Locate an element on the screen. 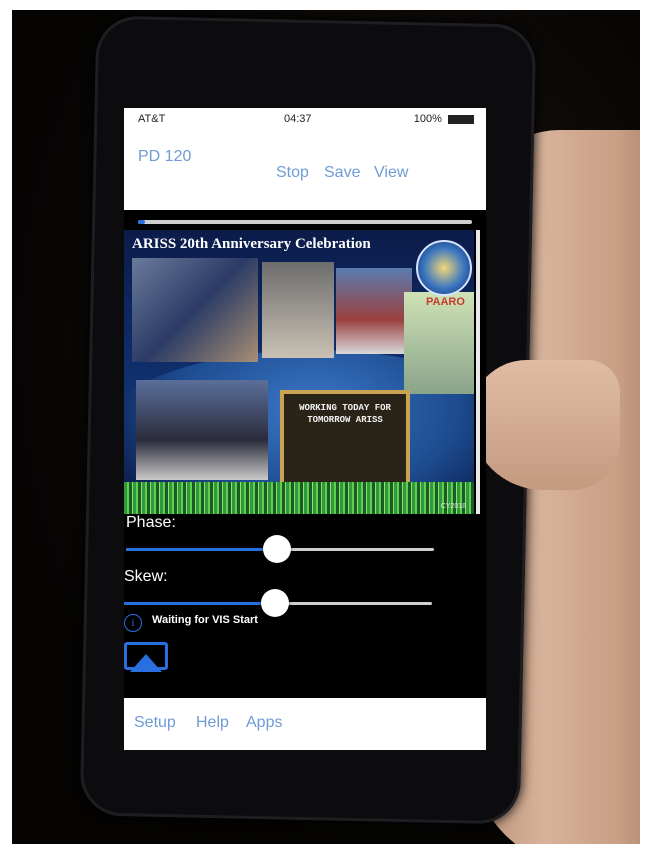 This screenshot has width=652, height=854. battery-icon is located at coordinates (461, 119).